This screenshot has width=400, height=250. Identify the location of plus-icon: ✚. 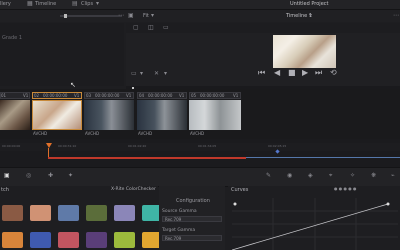
(50, 175).